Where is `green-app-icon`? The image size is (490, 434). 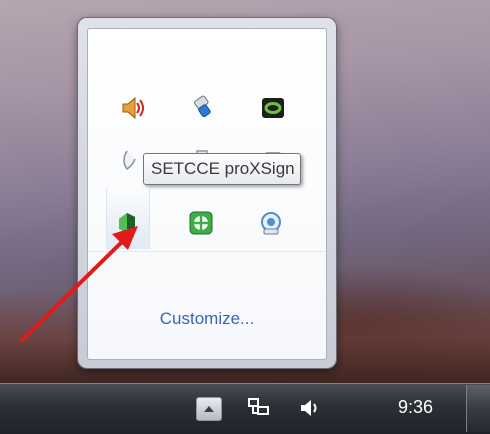 green-app-icon is located at coordinates (201, 223).